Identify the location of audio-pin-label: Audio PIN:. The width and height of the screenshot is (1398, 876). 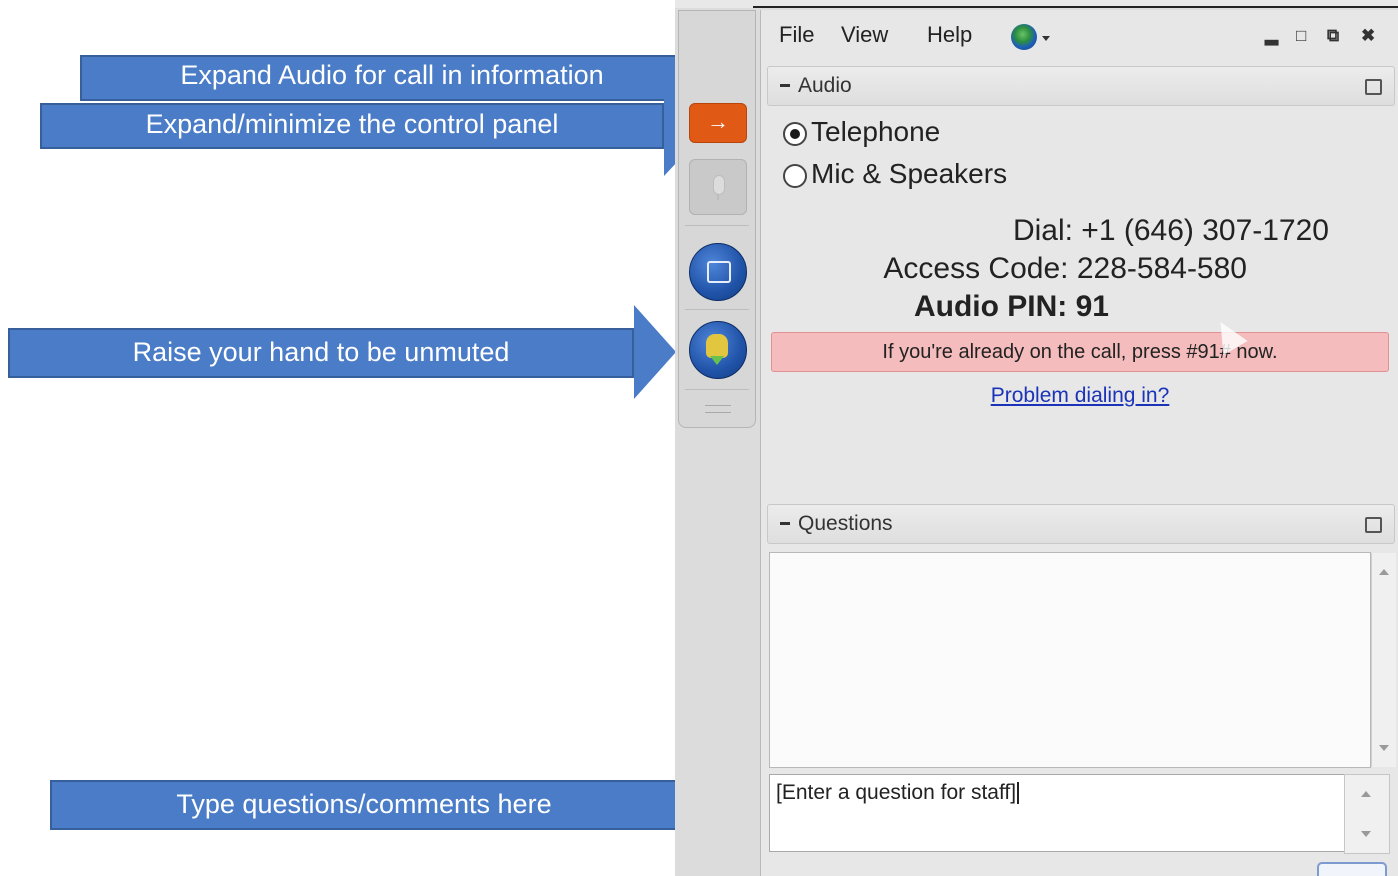
(990, 306).